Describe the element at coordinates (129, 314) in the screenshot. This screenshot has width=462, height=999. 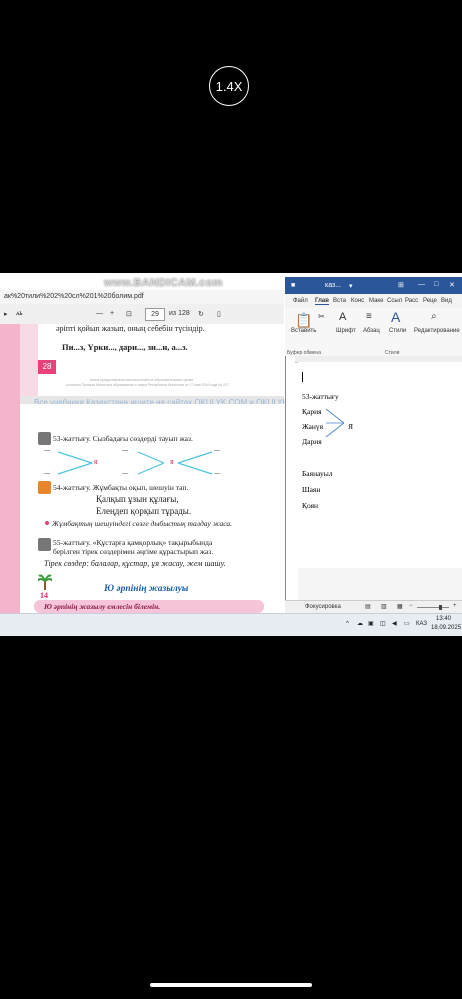
I see `fit-page-icon: ⊡` at that location.